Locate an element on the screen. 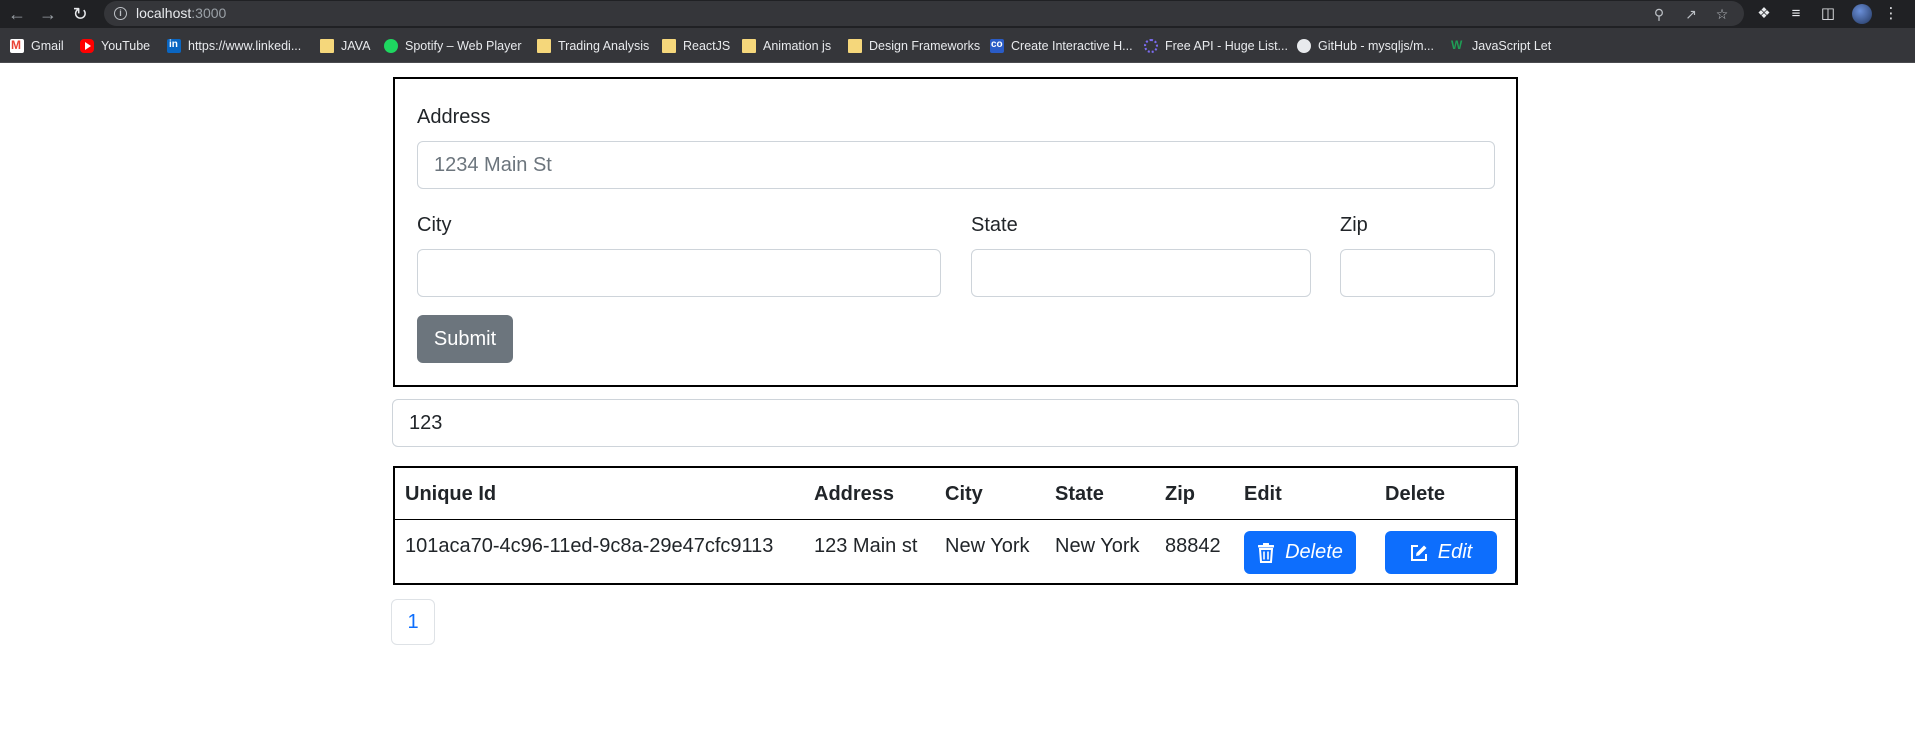 This screenshot has width=1915, height=733. zoom-icon: ⚲ is located at coordinates (1659, 14).